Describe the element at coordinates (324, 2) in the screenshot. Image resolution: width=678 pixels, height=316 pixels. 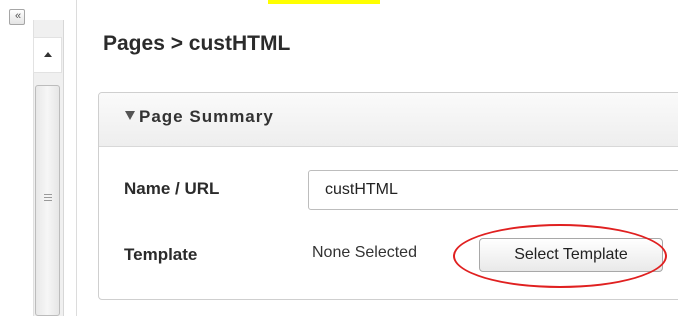
I see `highlight-strip` at that location.